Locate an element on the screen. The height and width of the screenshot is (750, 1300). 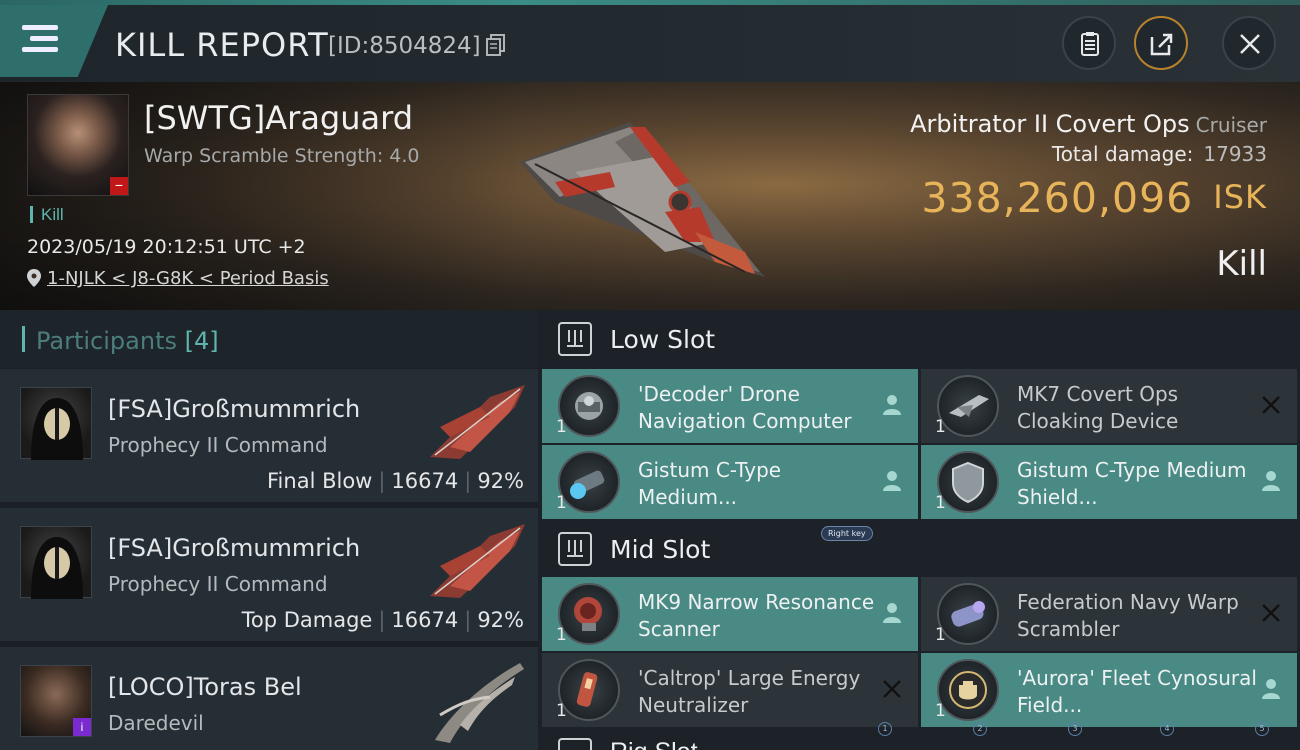
warp-scrambler-icon is located at coordinates (968, 614).